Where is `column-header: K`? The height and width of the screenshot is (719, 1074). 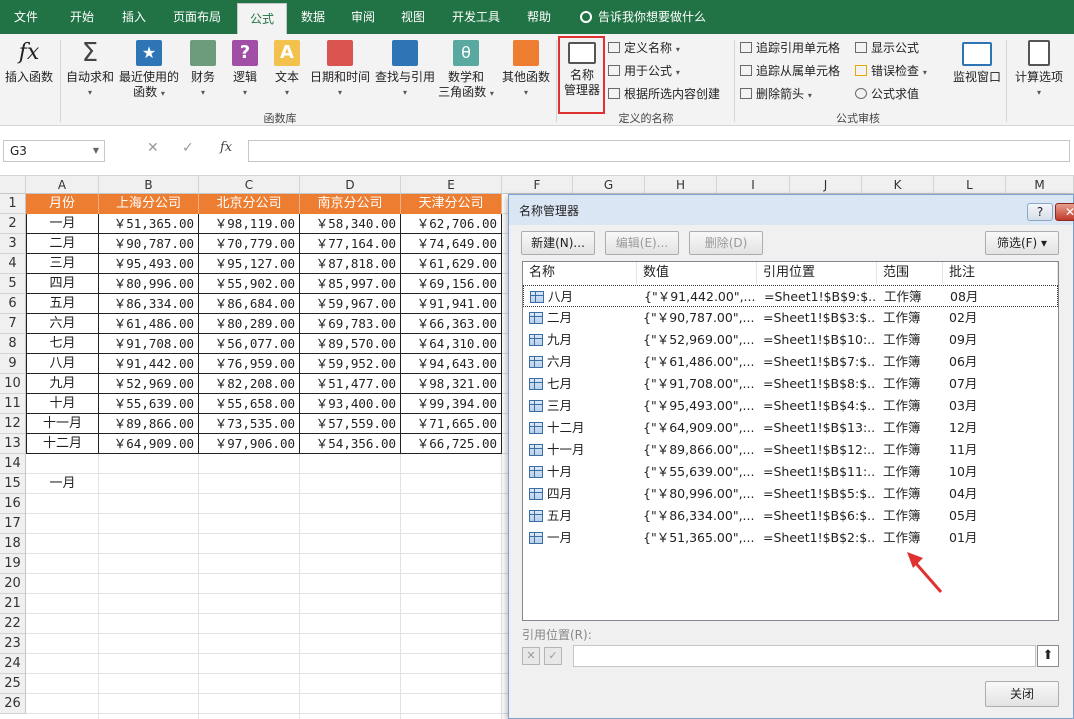 column-header: K is located at coordinates (898, 185).